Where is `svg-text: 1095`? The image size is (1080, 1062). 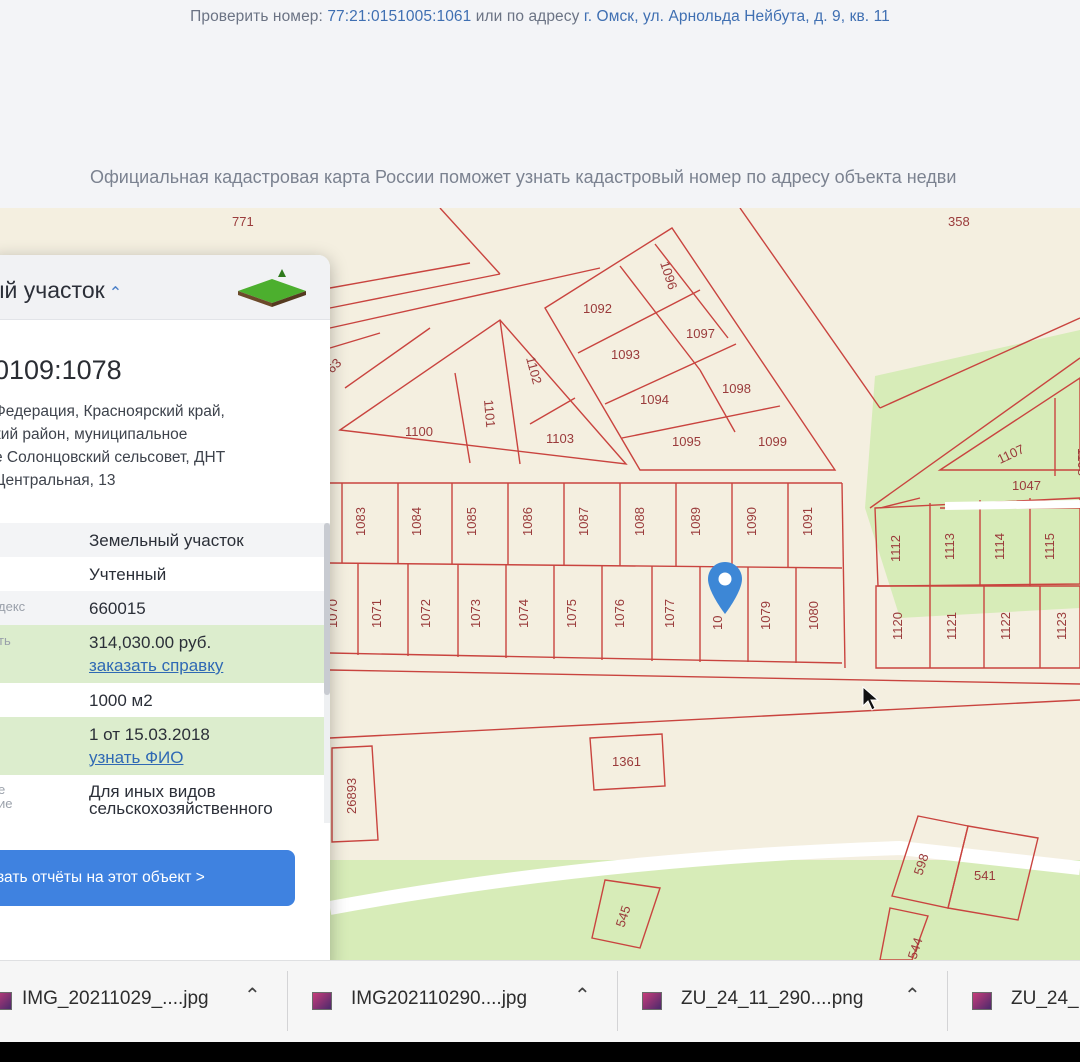
svg-text: 1095 is located at coordinates (686, 441).